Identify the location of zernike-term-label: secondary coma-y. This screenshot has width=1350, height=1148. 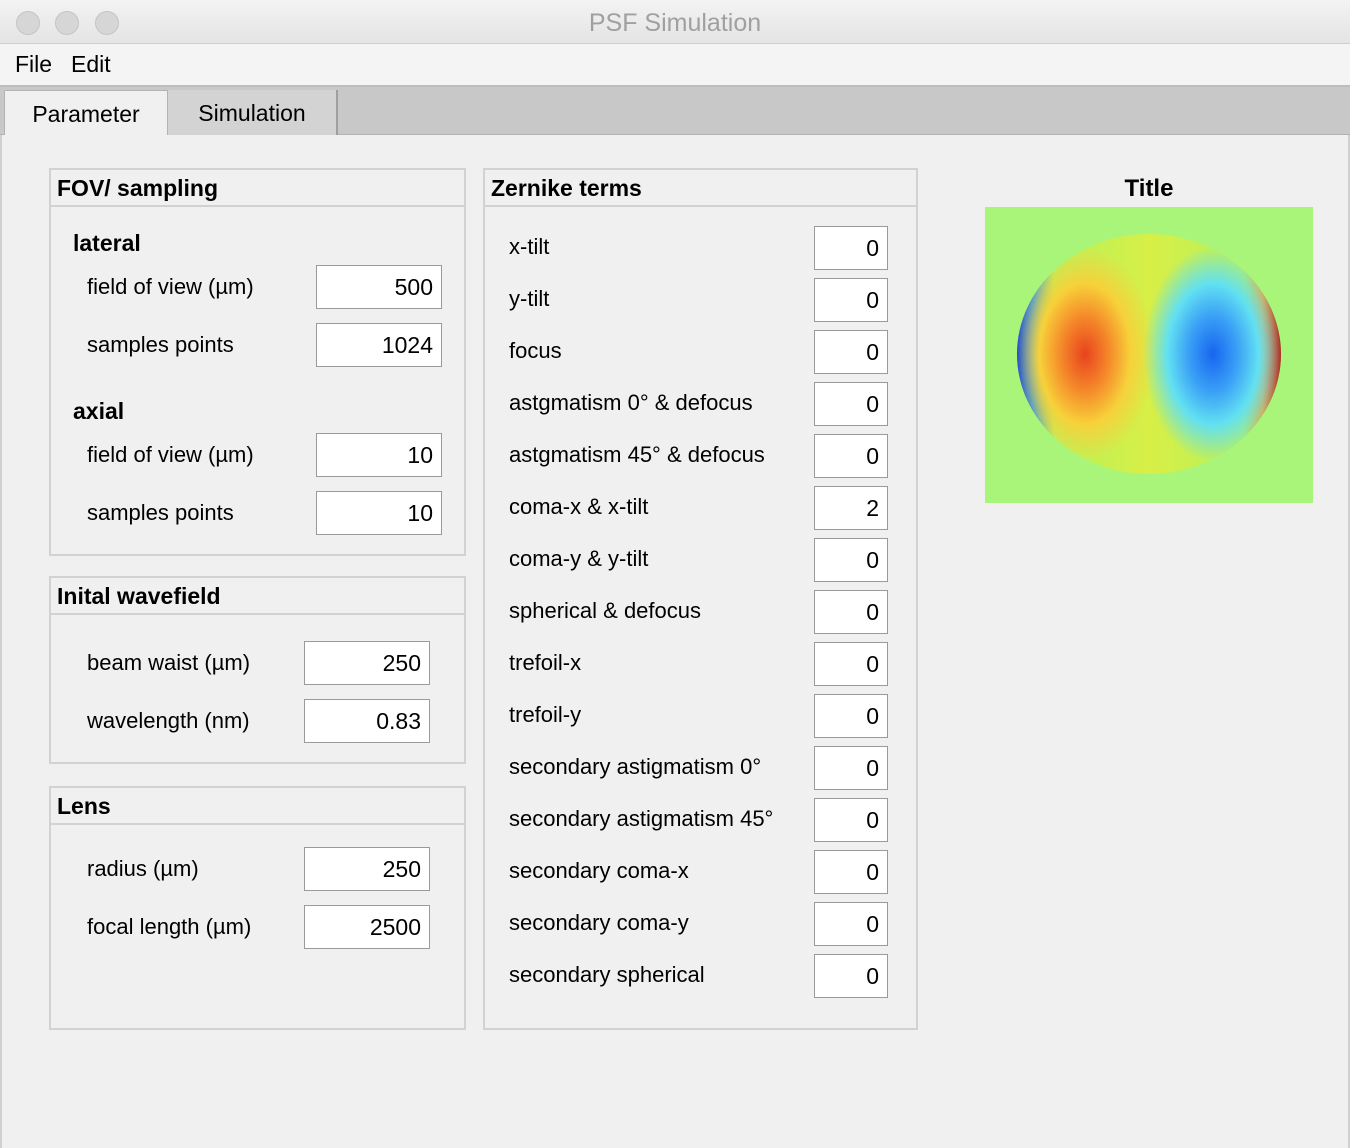
(599, 922).